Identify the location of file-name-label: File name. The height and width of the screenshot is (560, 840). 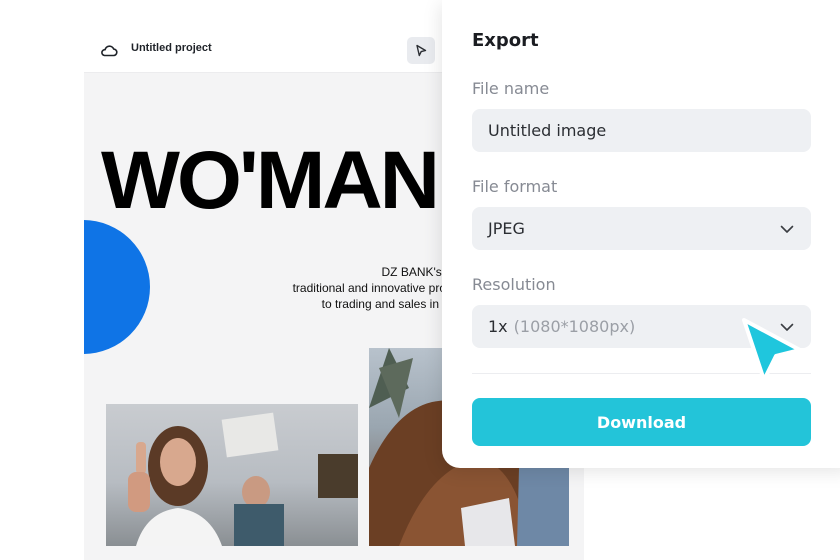
(511, 88).